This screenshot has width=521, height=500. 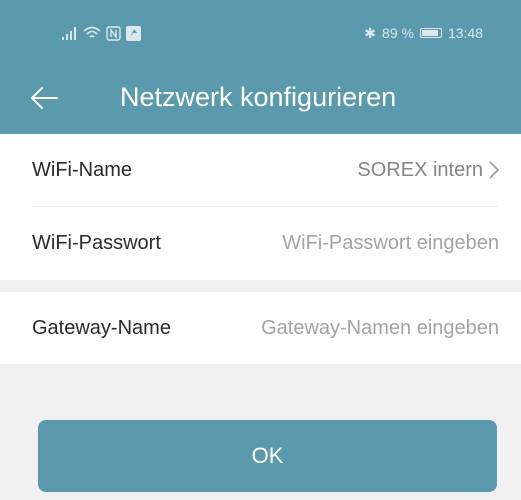 What do you see at coordinates (133, 33) in the screenshot?
I see `notification-icon` at bounding box center [133, 33].